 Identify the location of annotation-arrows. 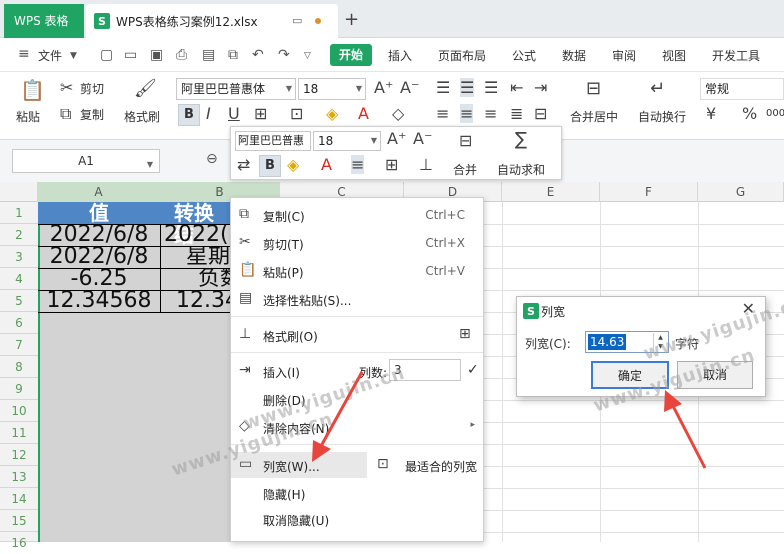
(509, 420).